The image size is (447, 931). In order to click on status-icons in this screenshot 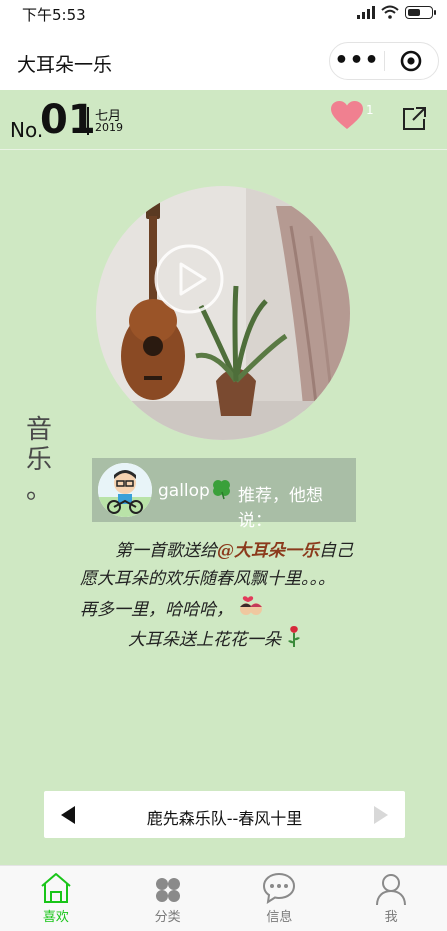, I will do `click(396, 12)`.